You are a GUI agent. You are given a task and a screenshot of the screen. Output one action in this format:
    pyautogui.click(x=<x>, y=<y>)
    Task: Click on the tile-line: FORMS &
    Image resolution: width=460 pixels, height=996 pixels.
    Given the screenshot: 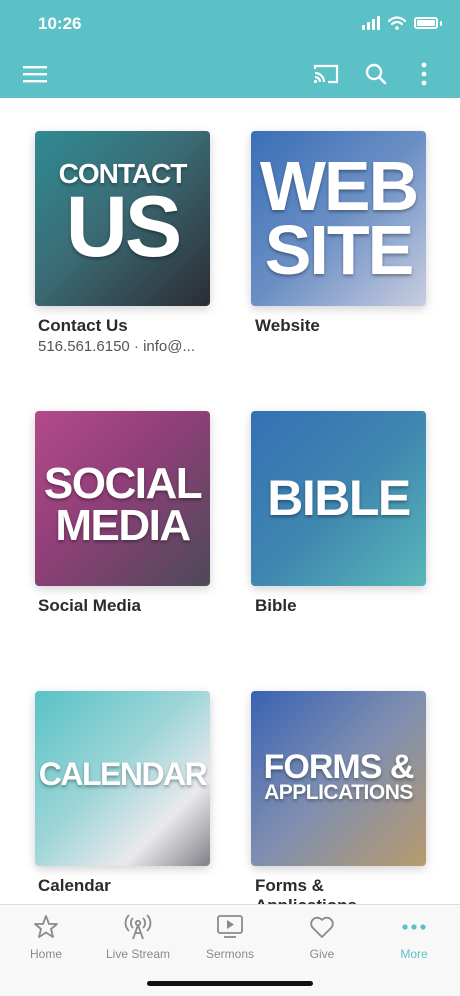 What is the action you would take?
    pyautogui.click(x=339, y=767)
    